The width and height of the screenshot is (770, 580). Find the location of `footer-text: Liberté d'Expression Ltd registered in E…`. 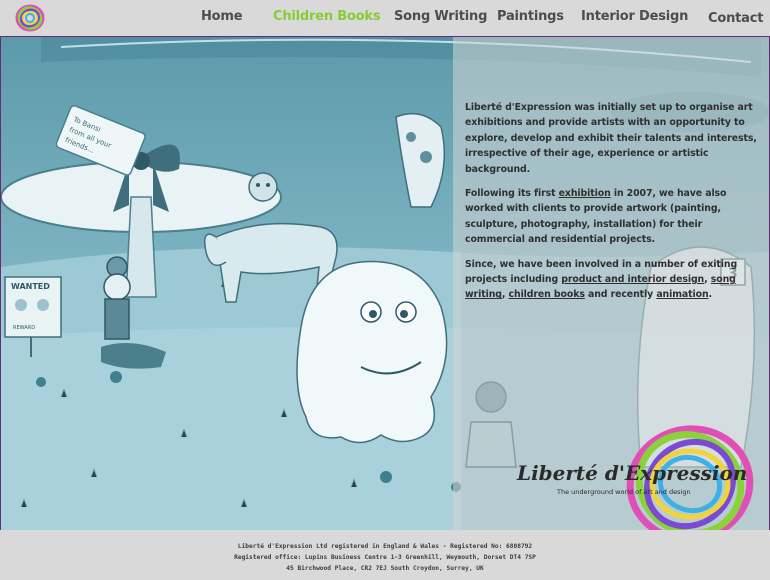

footer-text: Liberté d'Expression Ltd registered in E… is located at coordinates (385, 557).